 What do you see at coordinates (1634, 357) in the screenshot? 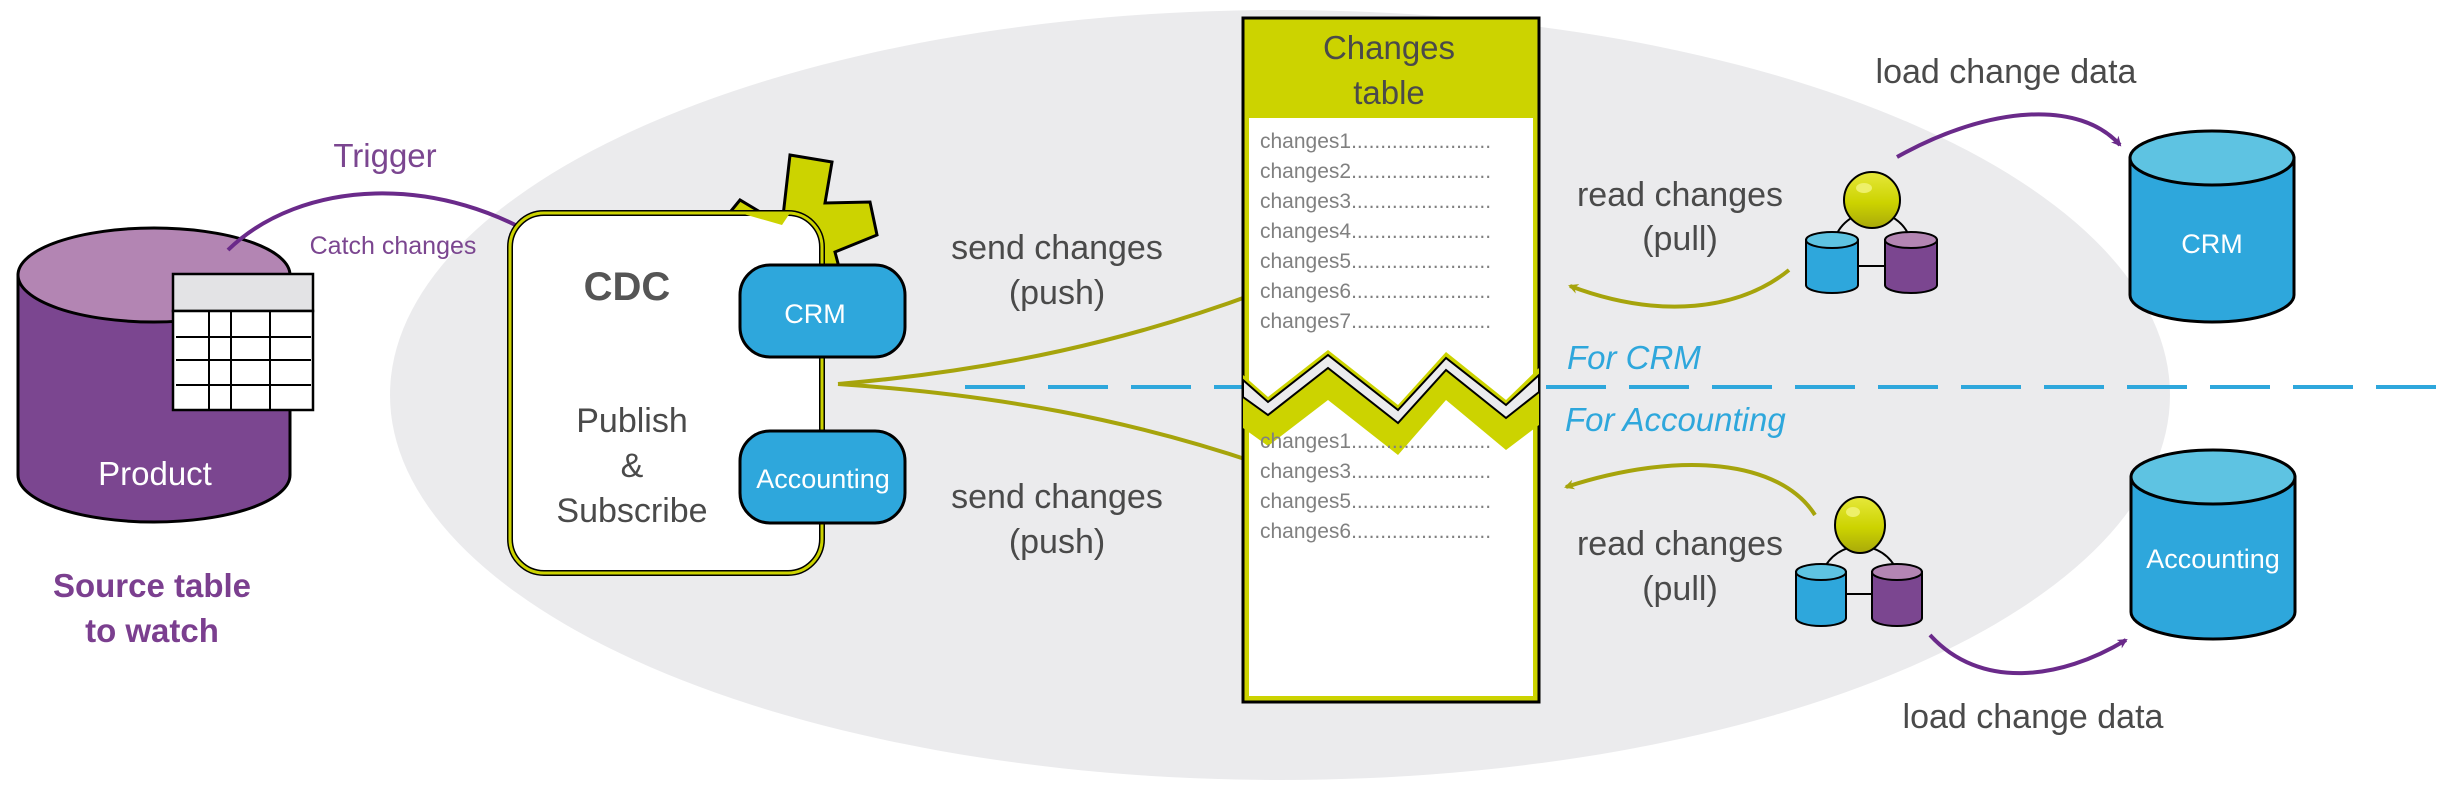
I see `section-label-crm: For CRM` at bounding box center [1634, 357].